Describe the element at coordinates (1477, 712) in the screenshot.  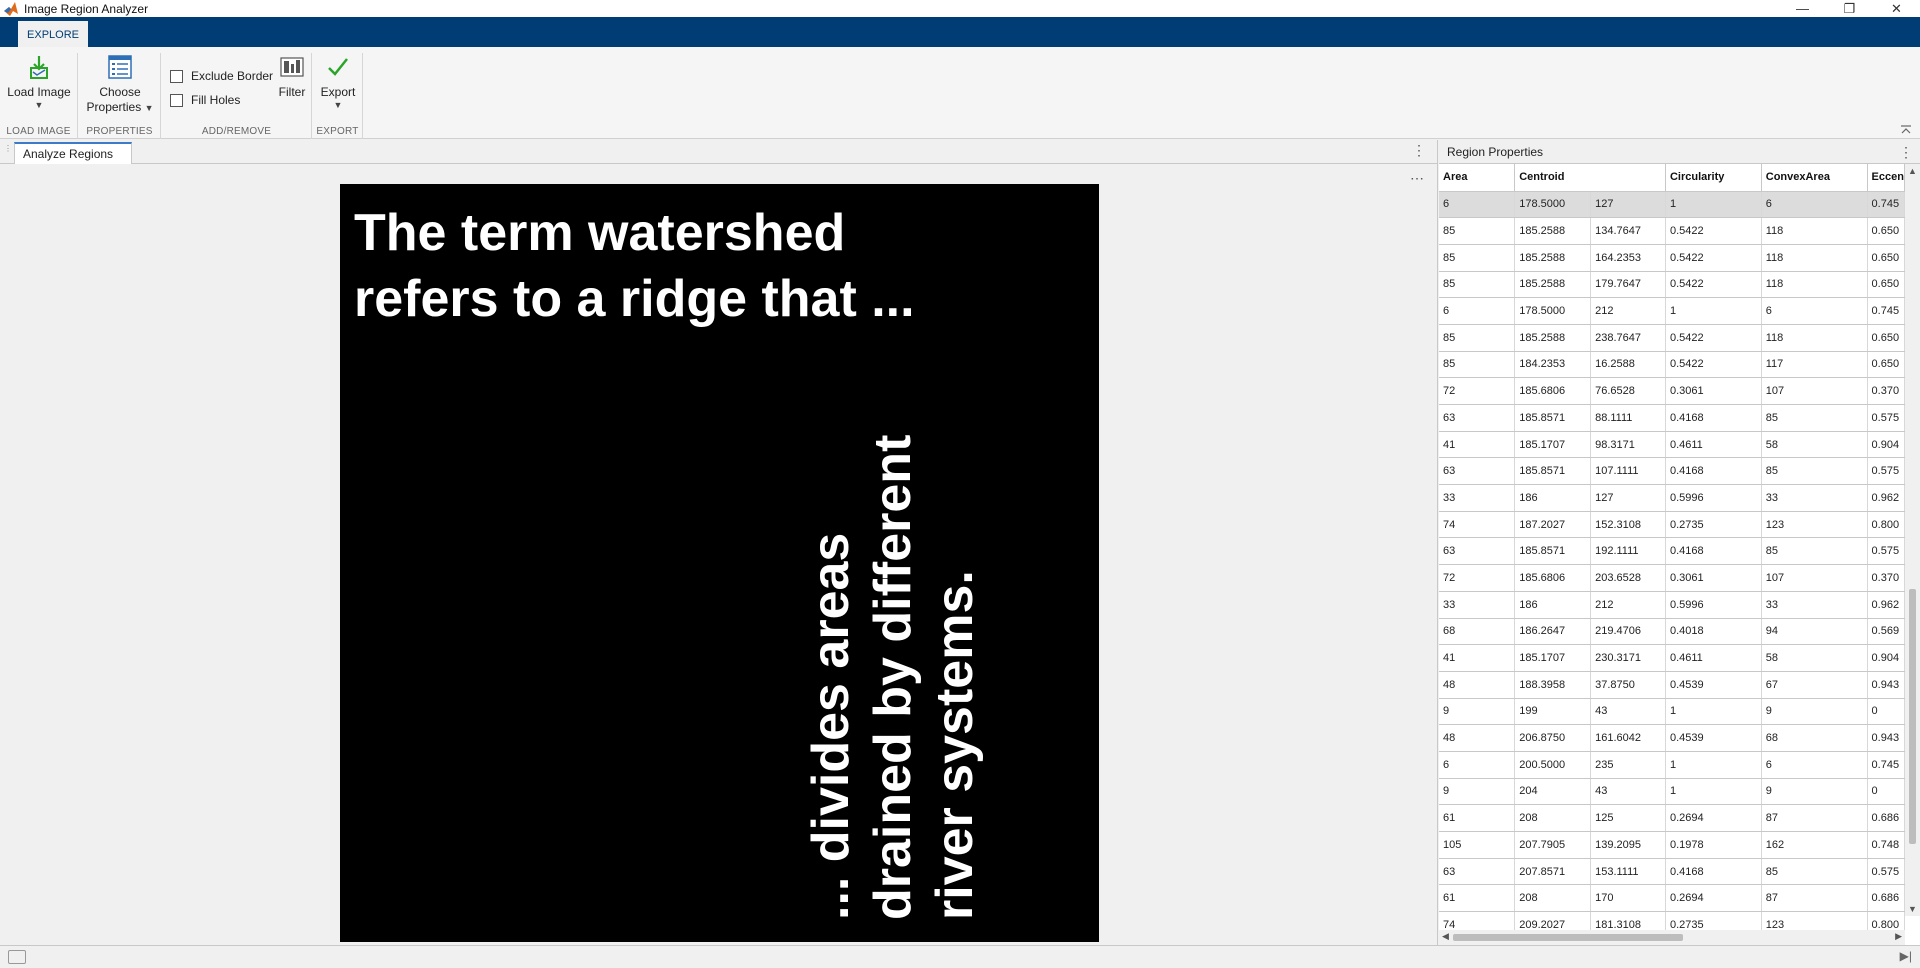
I see `table-cell: 9` at that location.